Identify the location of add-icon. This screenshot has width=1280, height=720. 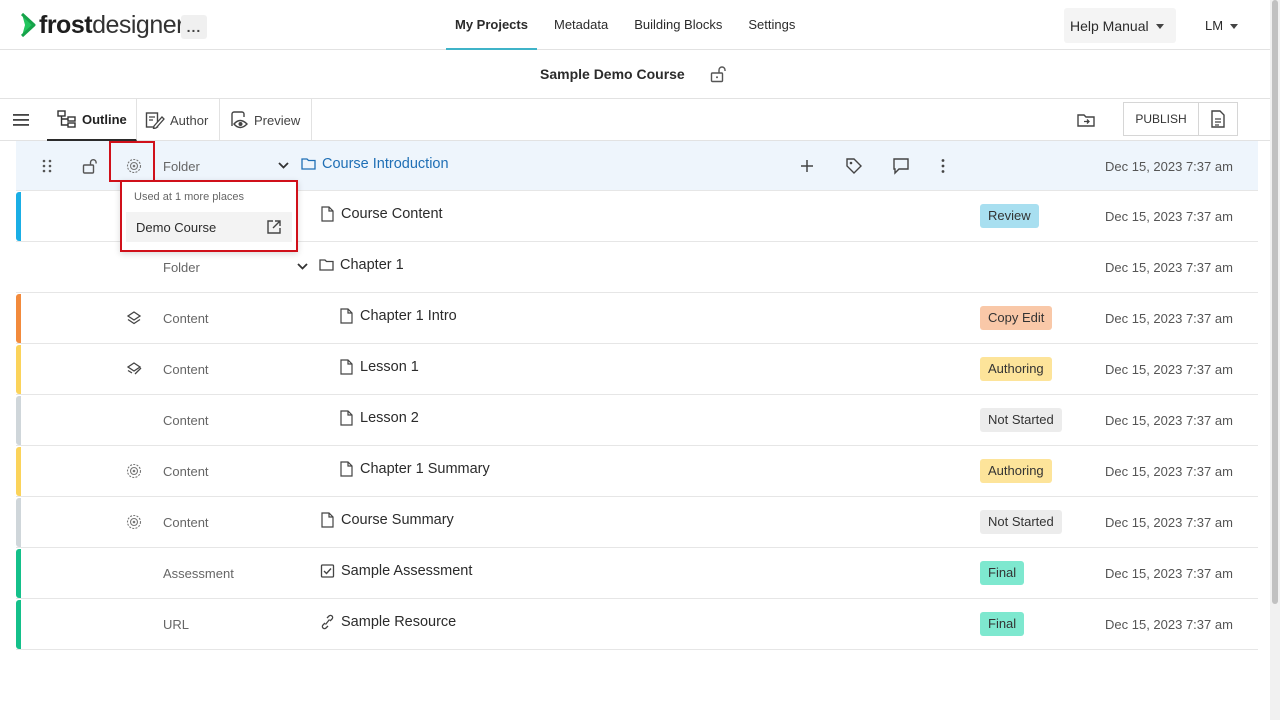
(807, 166).